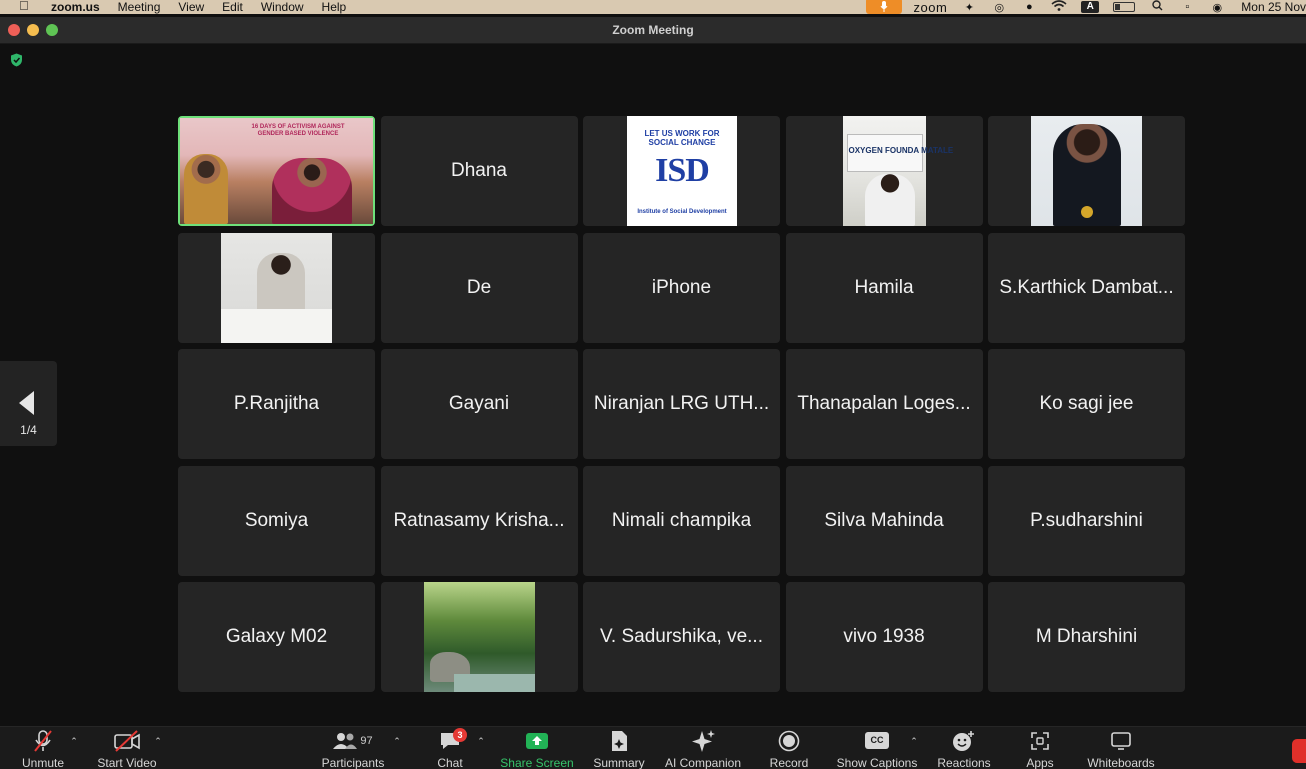 This screenshot has height=769, width=1306. What do you see at coordinates (75, 7) in the screenshot?
I see `app-menu: zoom.us` at bounding box center [75, 7].